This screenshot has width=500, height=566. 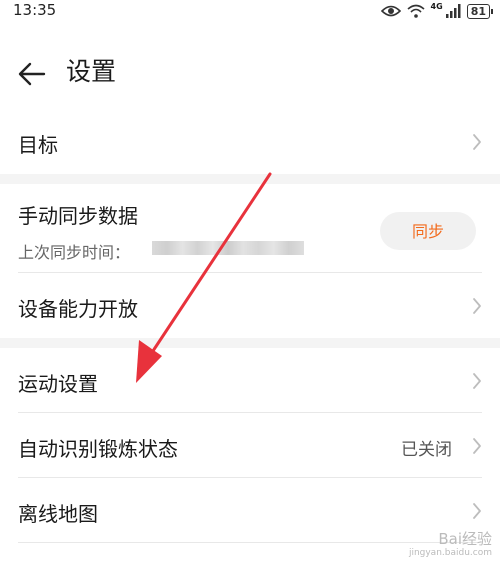 I want to click on watermark: Bai经验 jingyan.baidu.com, so click(x=450, y=546).